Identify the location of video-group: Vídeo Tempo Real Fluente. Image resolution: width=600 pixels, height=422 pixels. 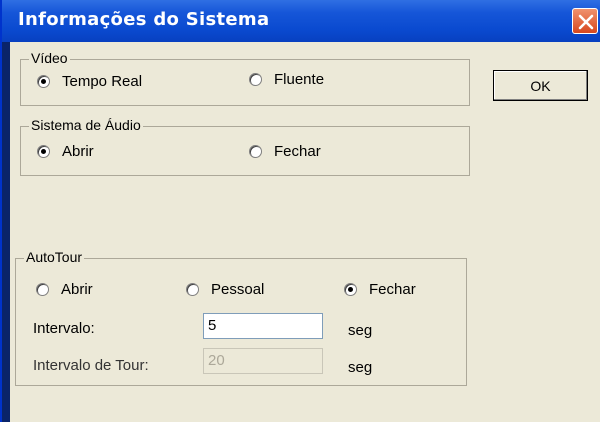
(245, 78).